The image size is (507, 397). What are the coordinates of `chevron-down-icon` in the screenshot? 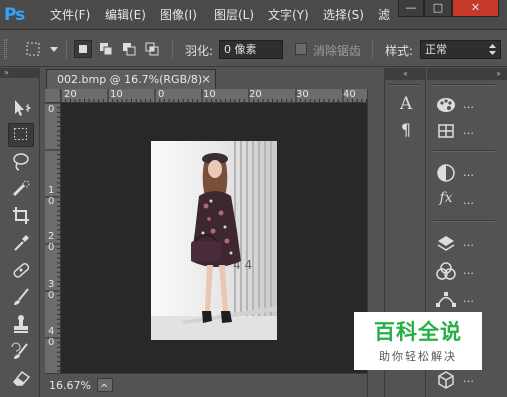 It's located at (54, 49).